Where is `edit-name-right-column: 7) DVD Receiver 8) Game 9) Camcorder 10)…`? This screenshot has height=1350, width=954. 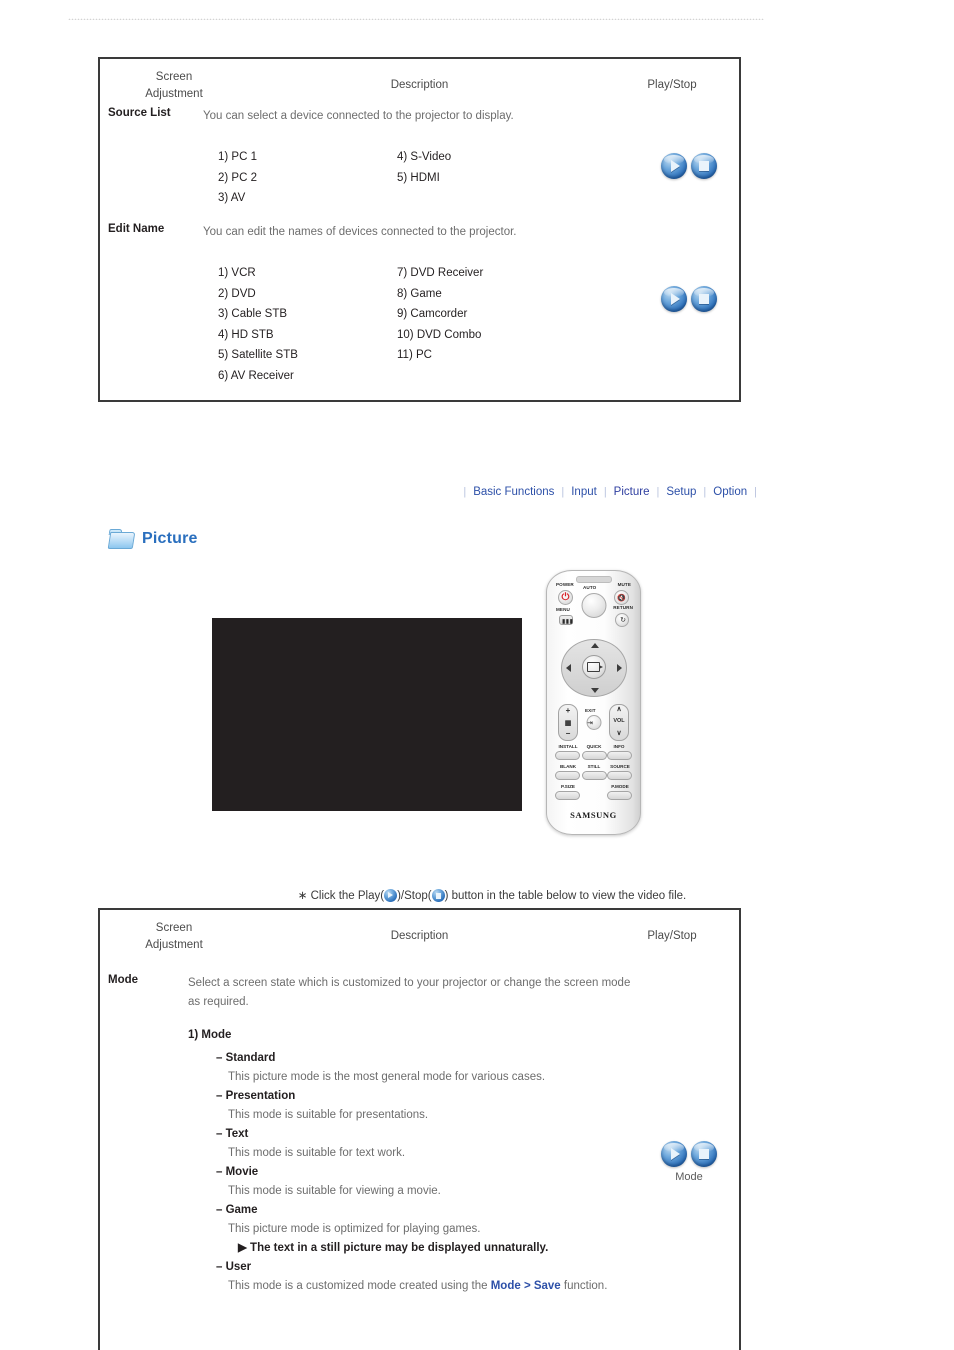
edit-name-right-column: 7) DVD Receiver 8) Game 9) Camcorder 10)… is located at coordinates (440, 314).